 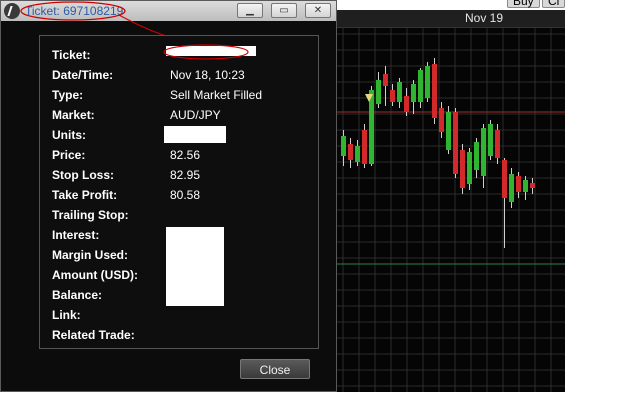 What do you see at coordinates (185, 175) in the screenshot?
I see `field-value: 82.95` at bounding box center [185, 175].